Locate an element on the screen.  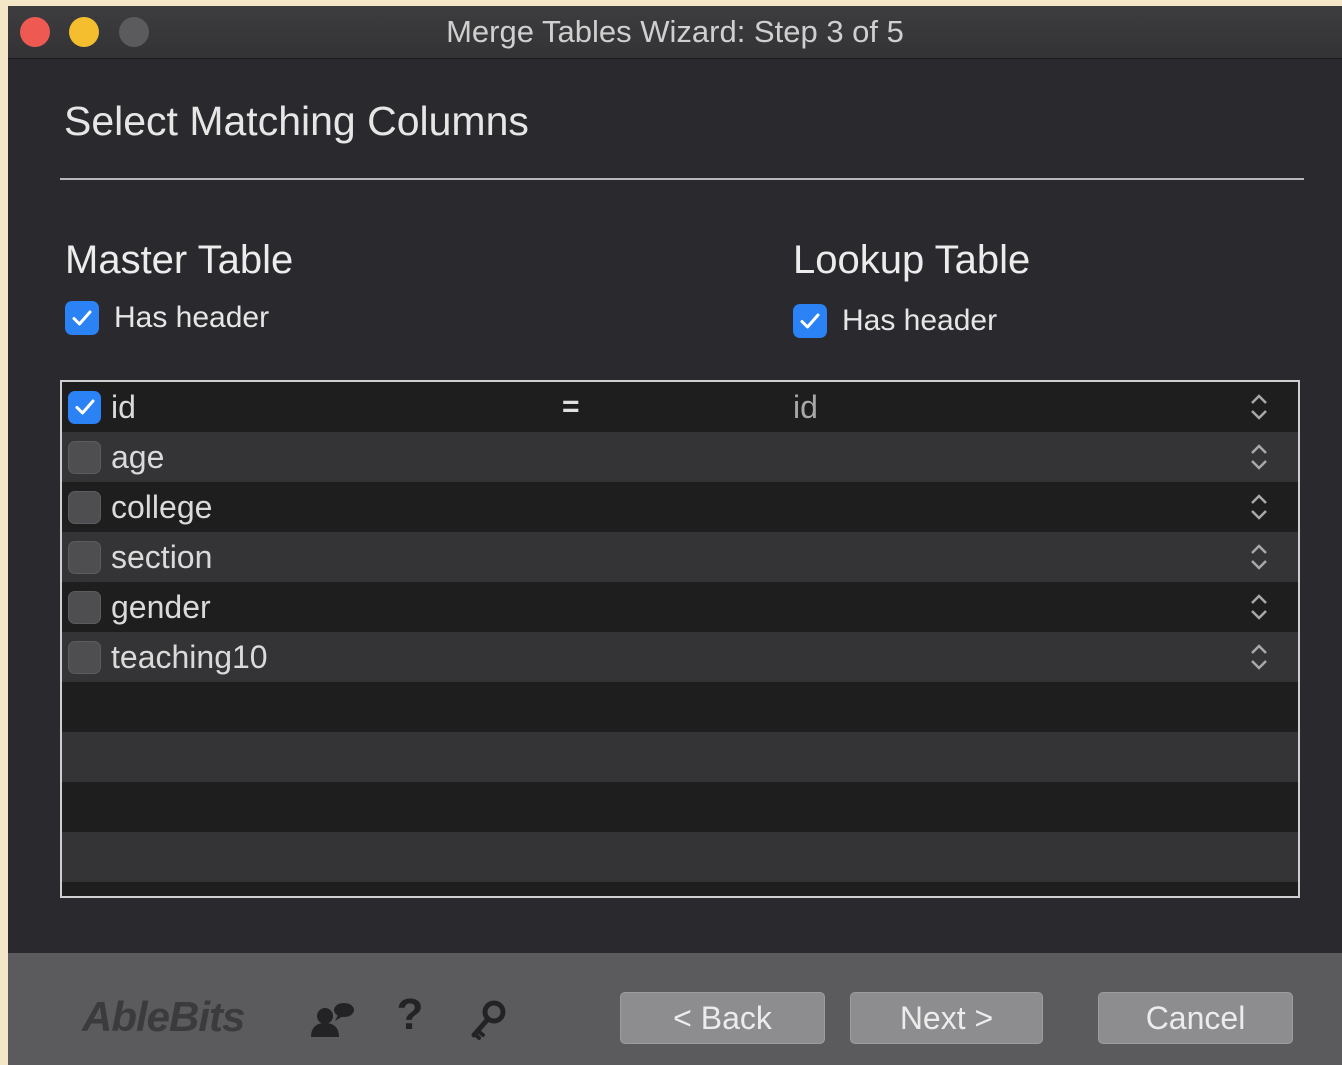
master-column-name: age is located at coordinates (138, 456).